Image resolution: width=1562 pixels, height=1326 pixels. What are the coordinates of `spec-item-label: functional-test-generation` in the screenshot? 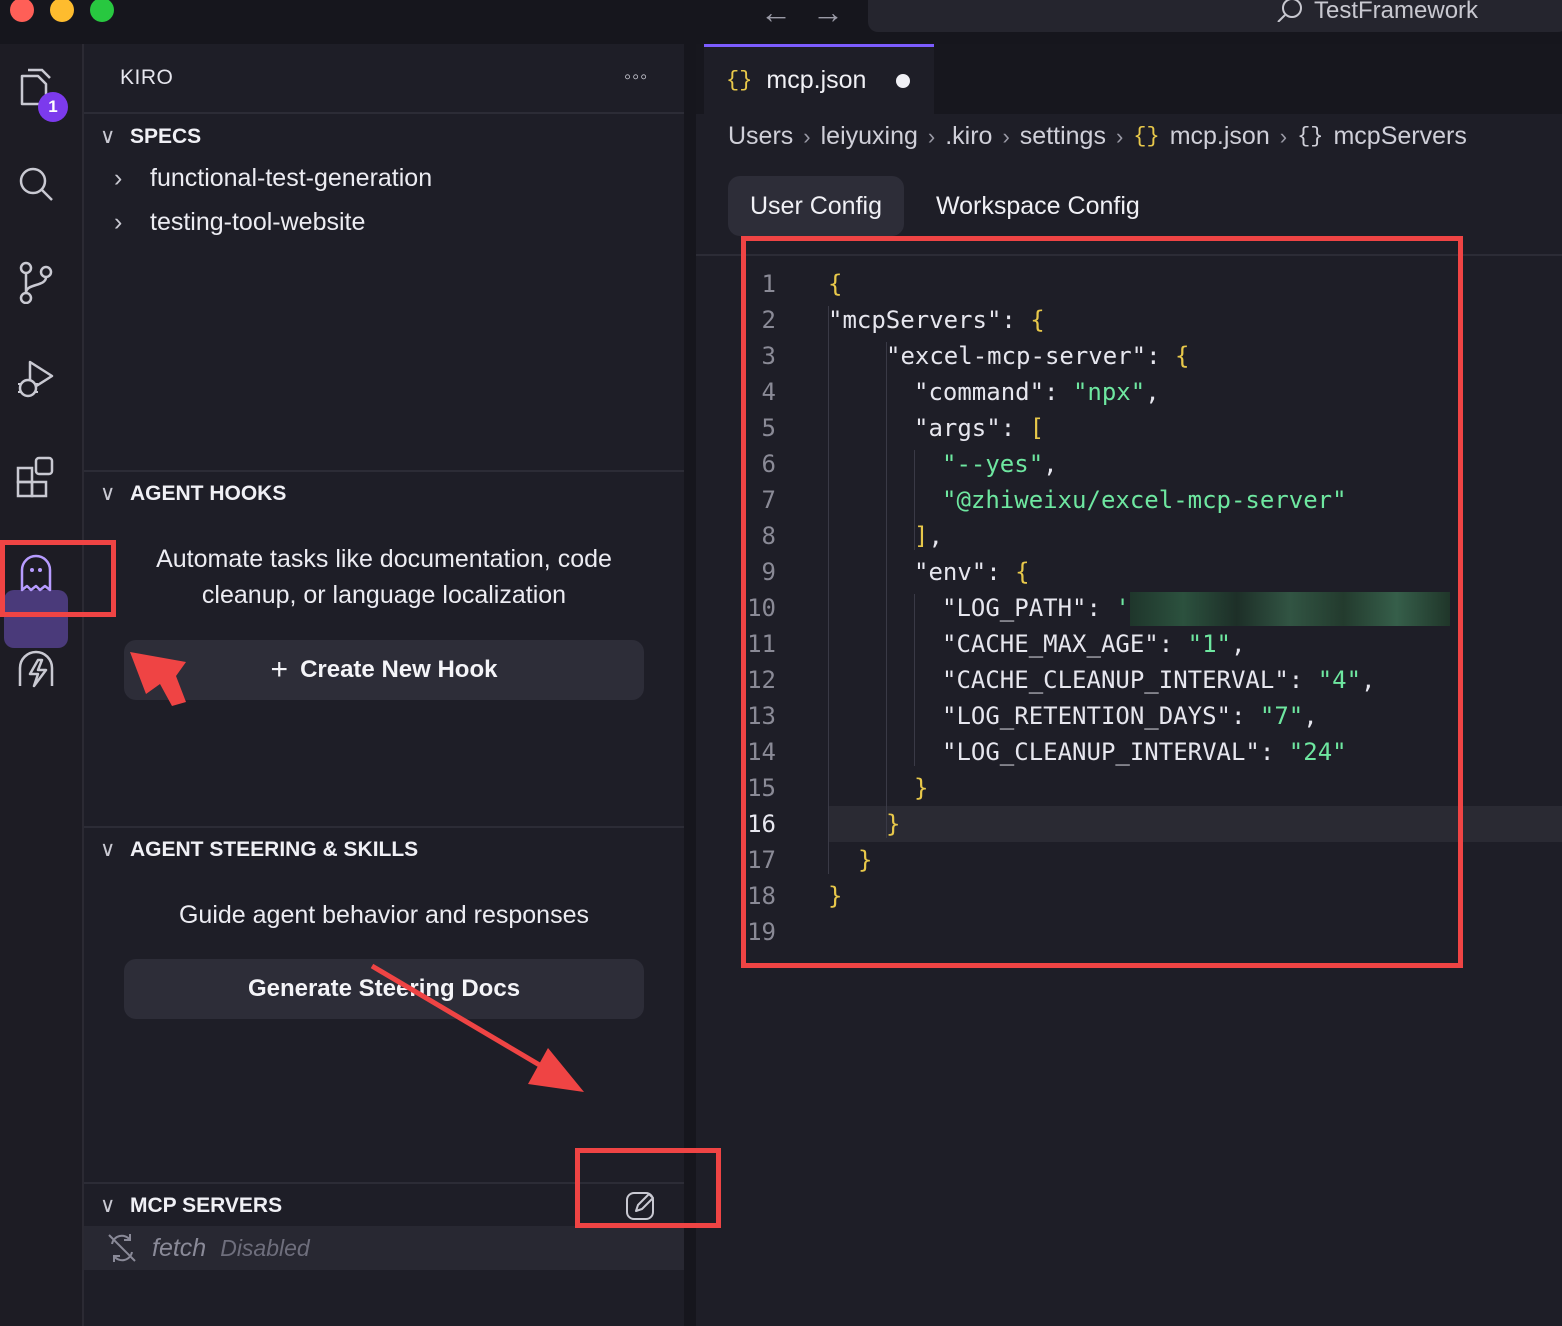 It's located at (291, 178).